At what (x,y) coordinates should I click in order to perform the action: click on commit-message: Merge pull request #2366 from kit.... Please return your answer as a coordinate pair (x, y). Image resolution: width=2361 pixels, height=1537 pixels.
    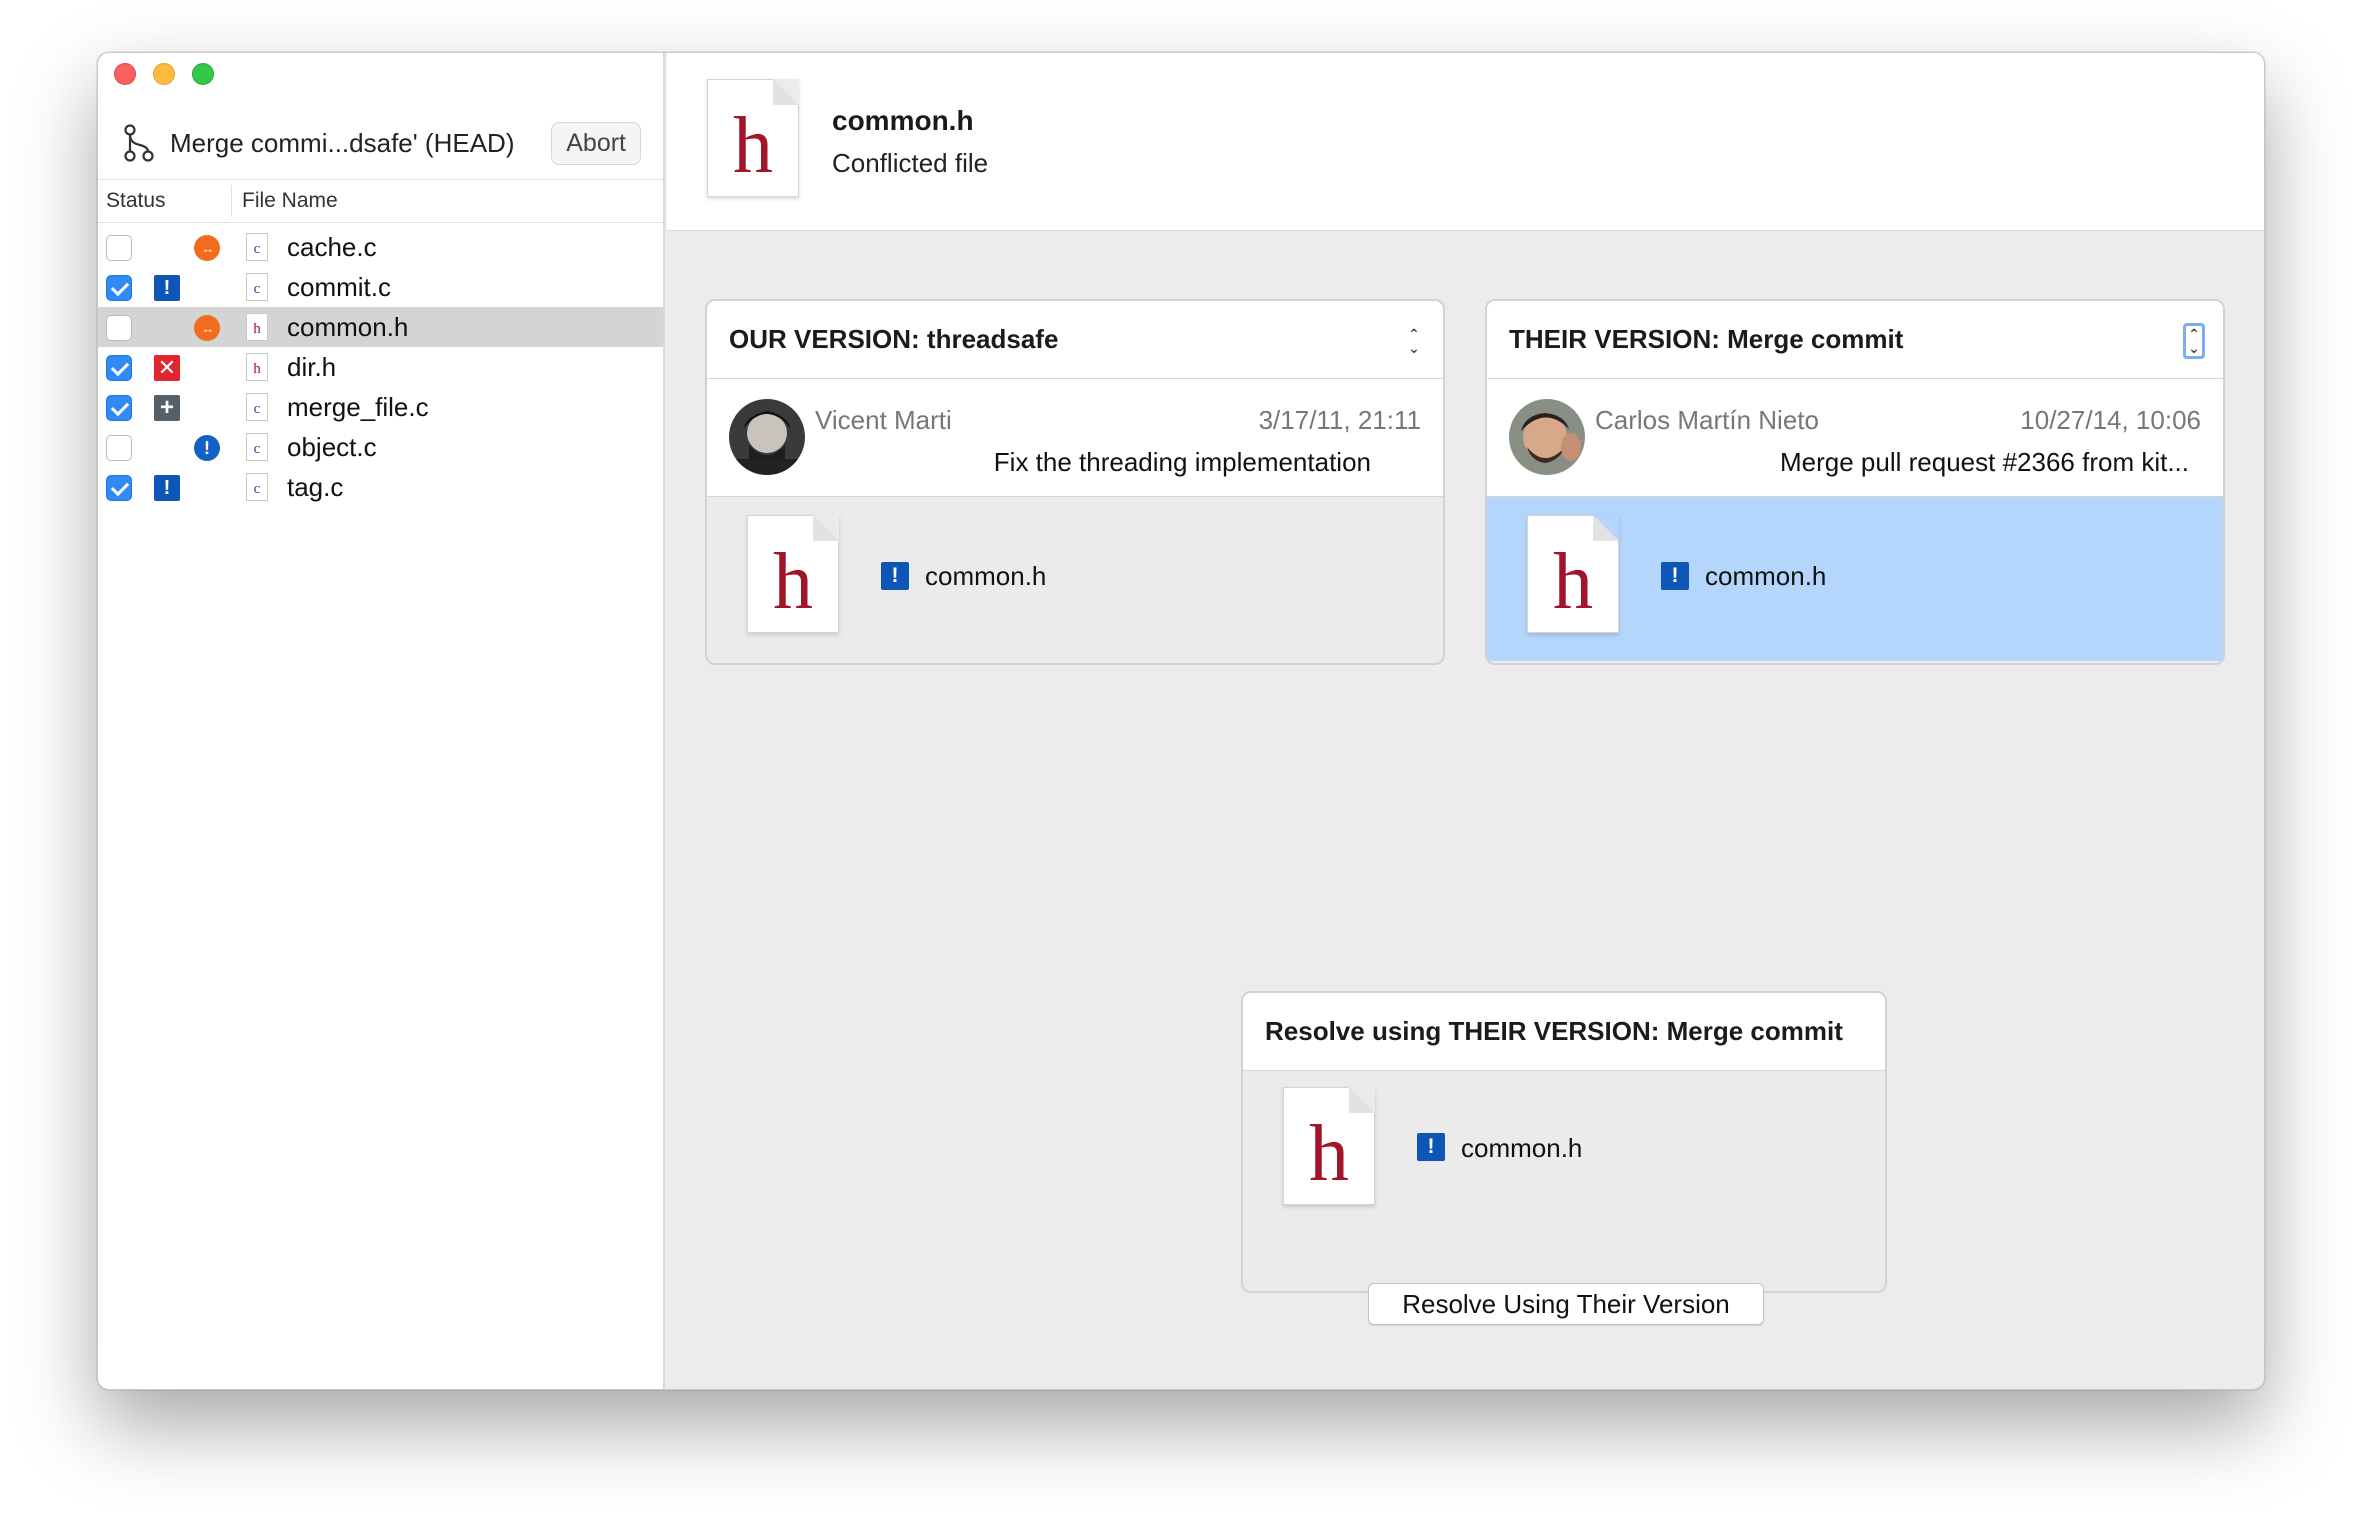
    Looking at the image, I should click on (1984, 462).